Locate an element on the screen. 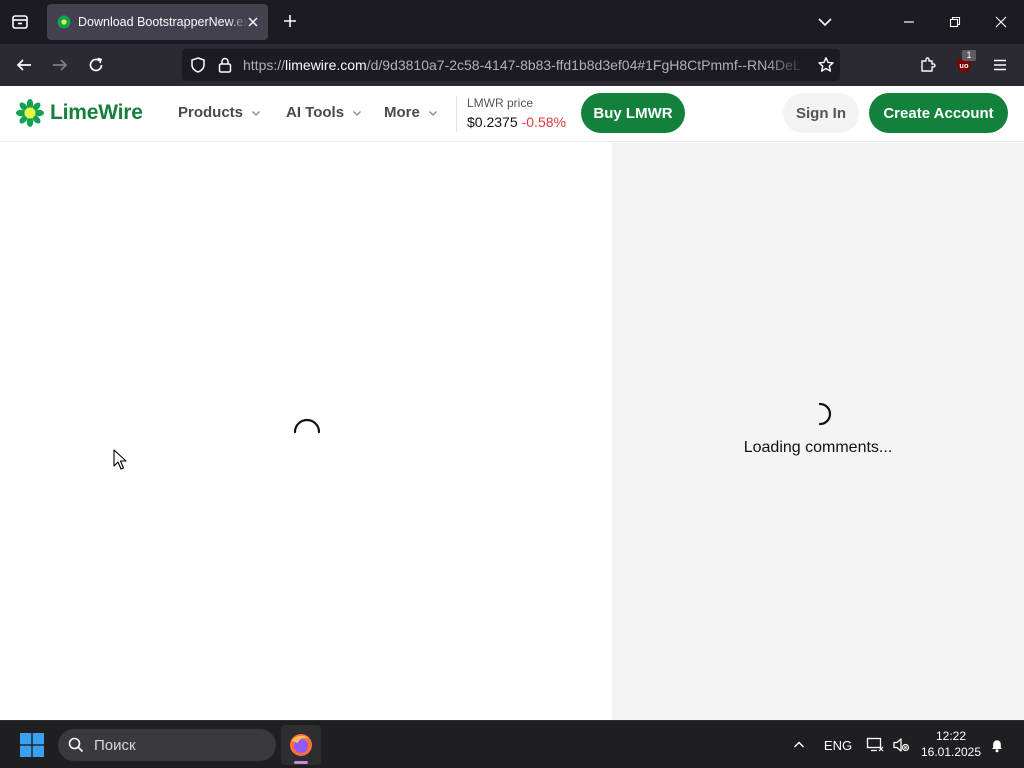 The image size is (1024, 768). extension-counter-badge: 1 is located at coordinates (969, 55).